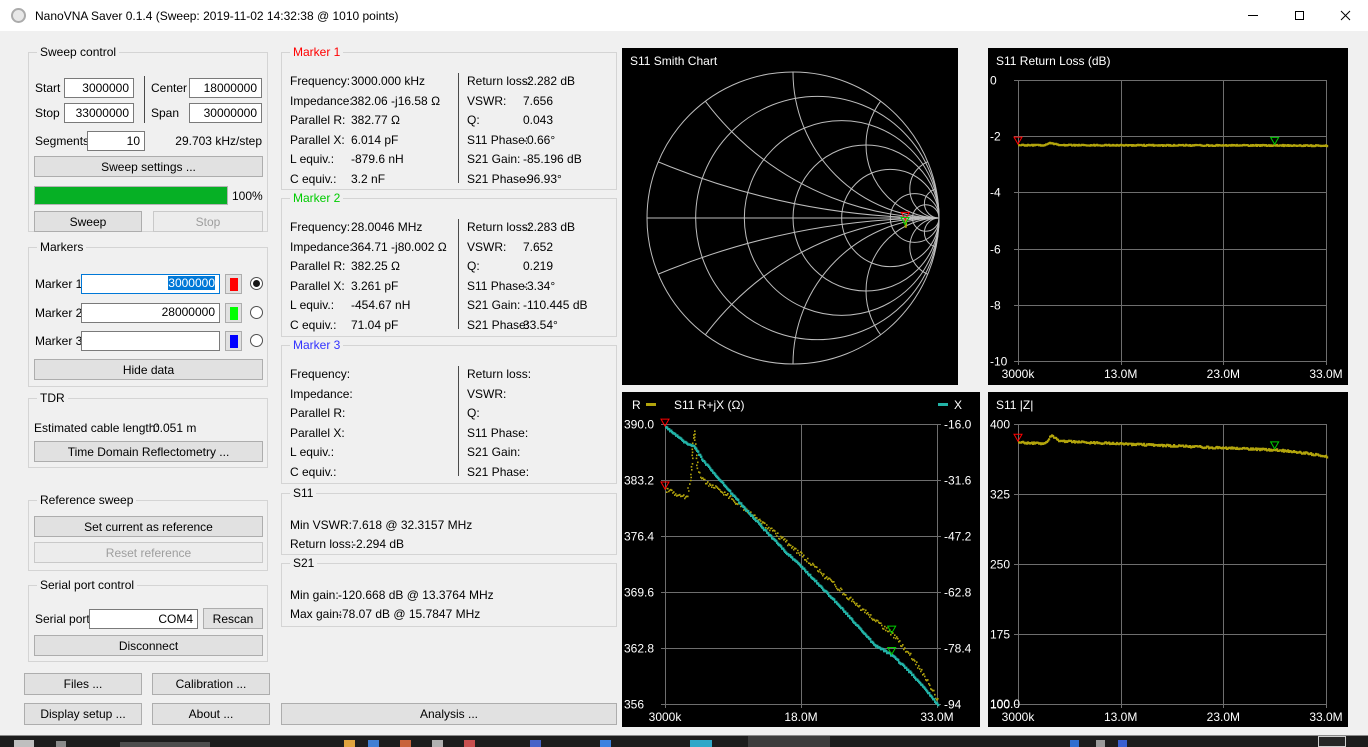  Describe the element at coordinates (233, 618) in the screenshot. I see `rescan-button: Rescan` at that location.